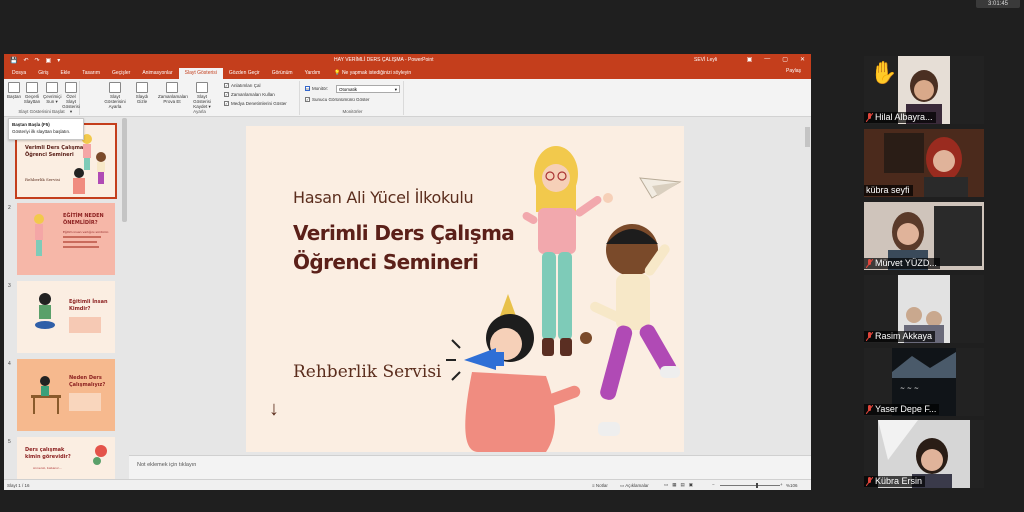 The width and height of the screenshot is (1024, 512). I want to click on customize-toolbar-icon: ▾, so click(58, 60).